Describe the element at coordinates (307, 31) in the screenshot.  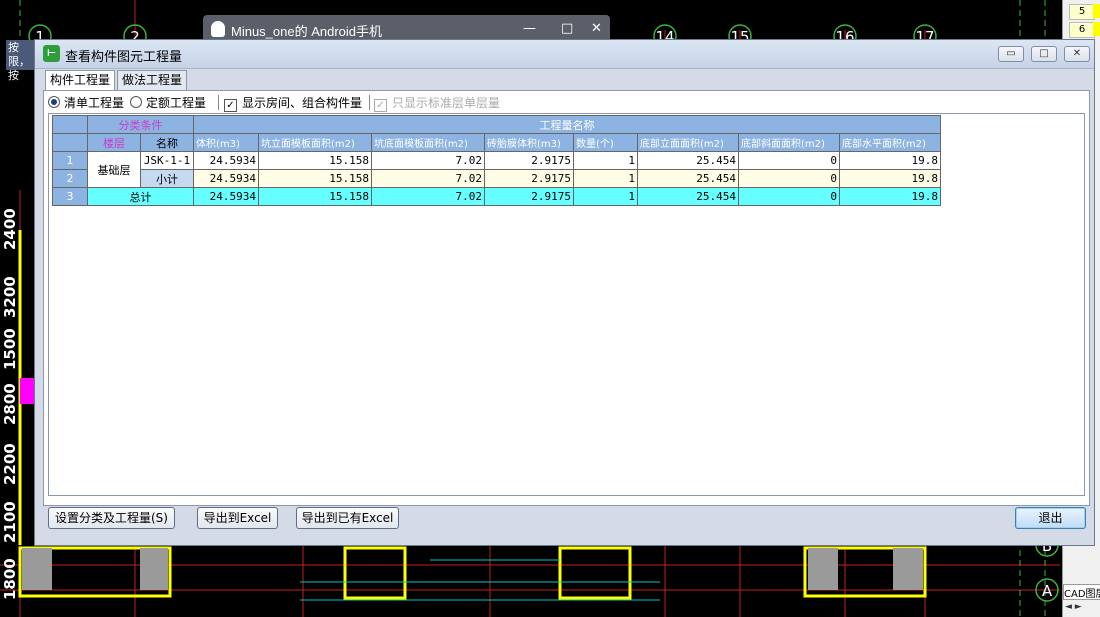
I see `phone-window-title: Minus_one的 Android手机` at that location.